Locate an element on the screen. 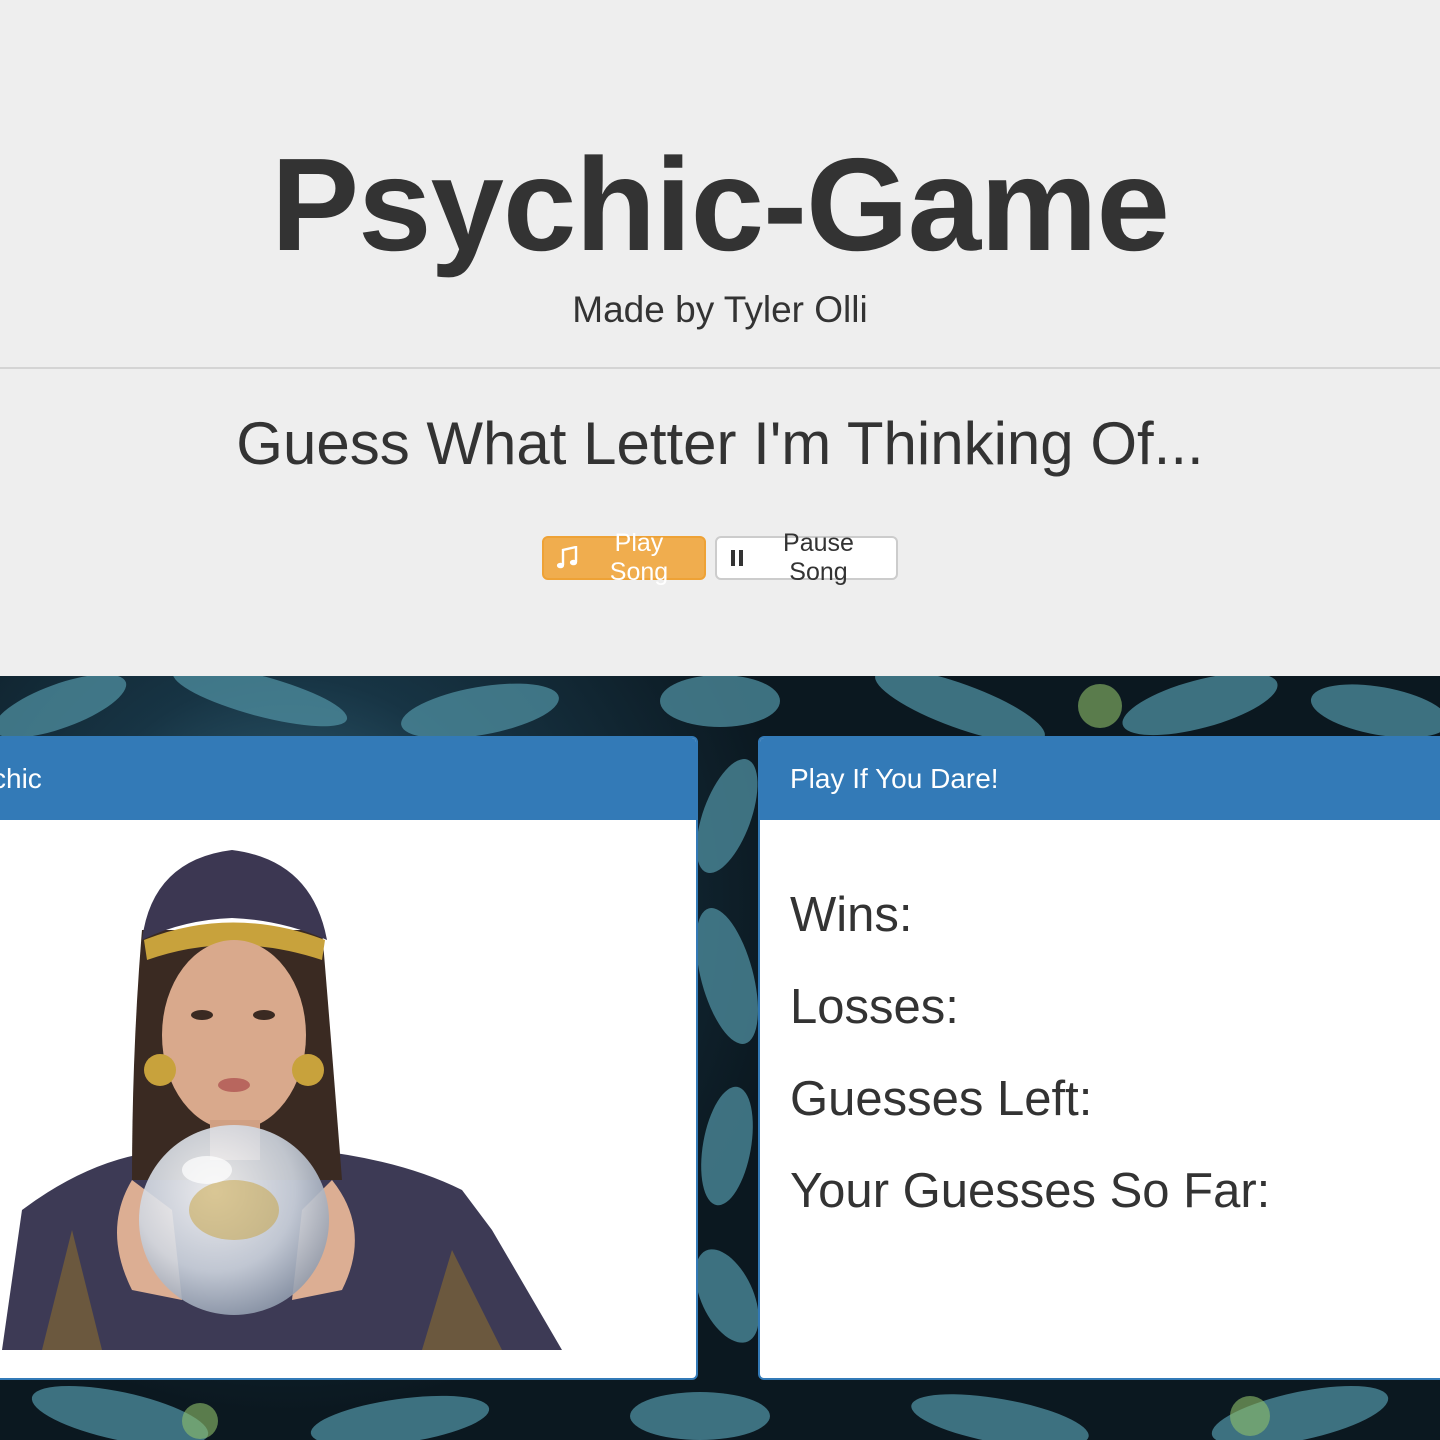  author-credit: Made by Tyler Olli is located at coordinates (720, 309).